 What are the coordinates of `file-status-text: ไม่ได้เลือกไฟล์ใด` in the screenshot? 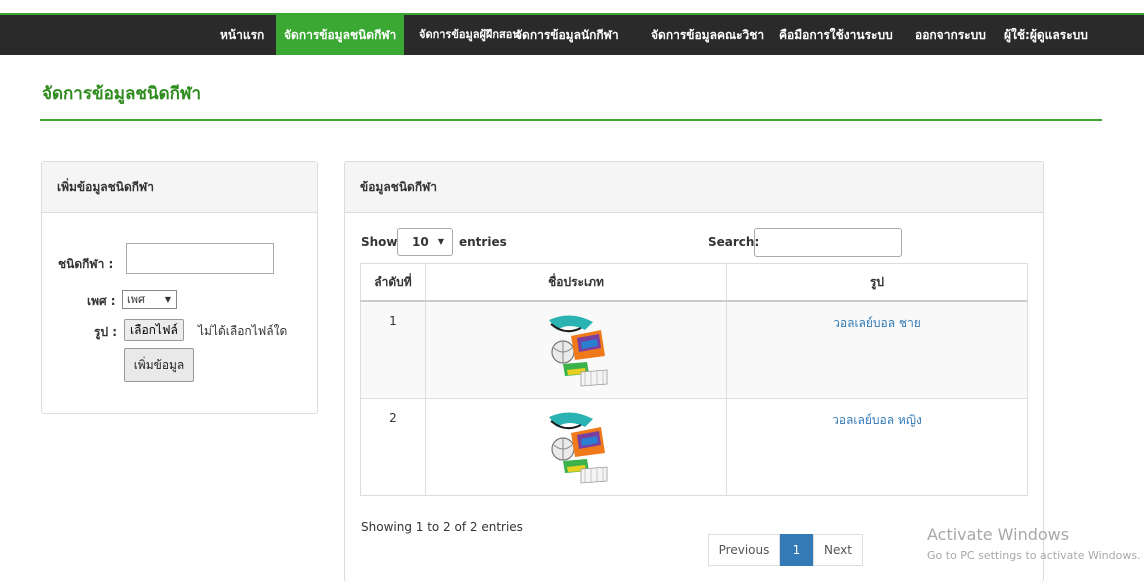 It's located at (243, 331).